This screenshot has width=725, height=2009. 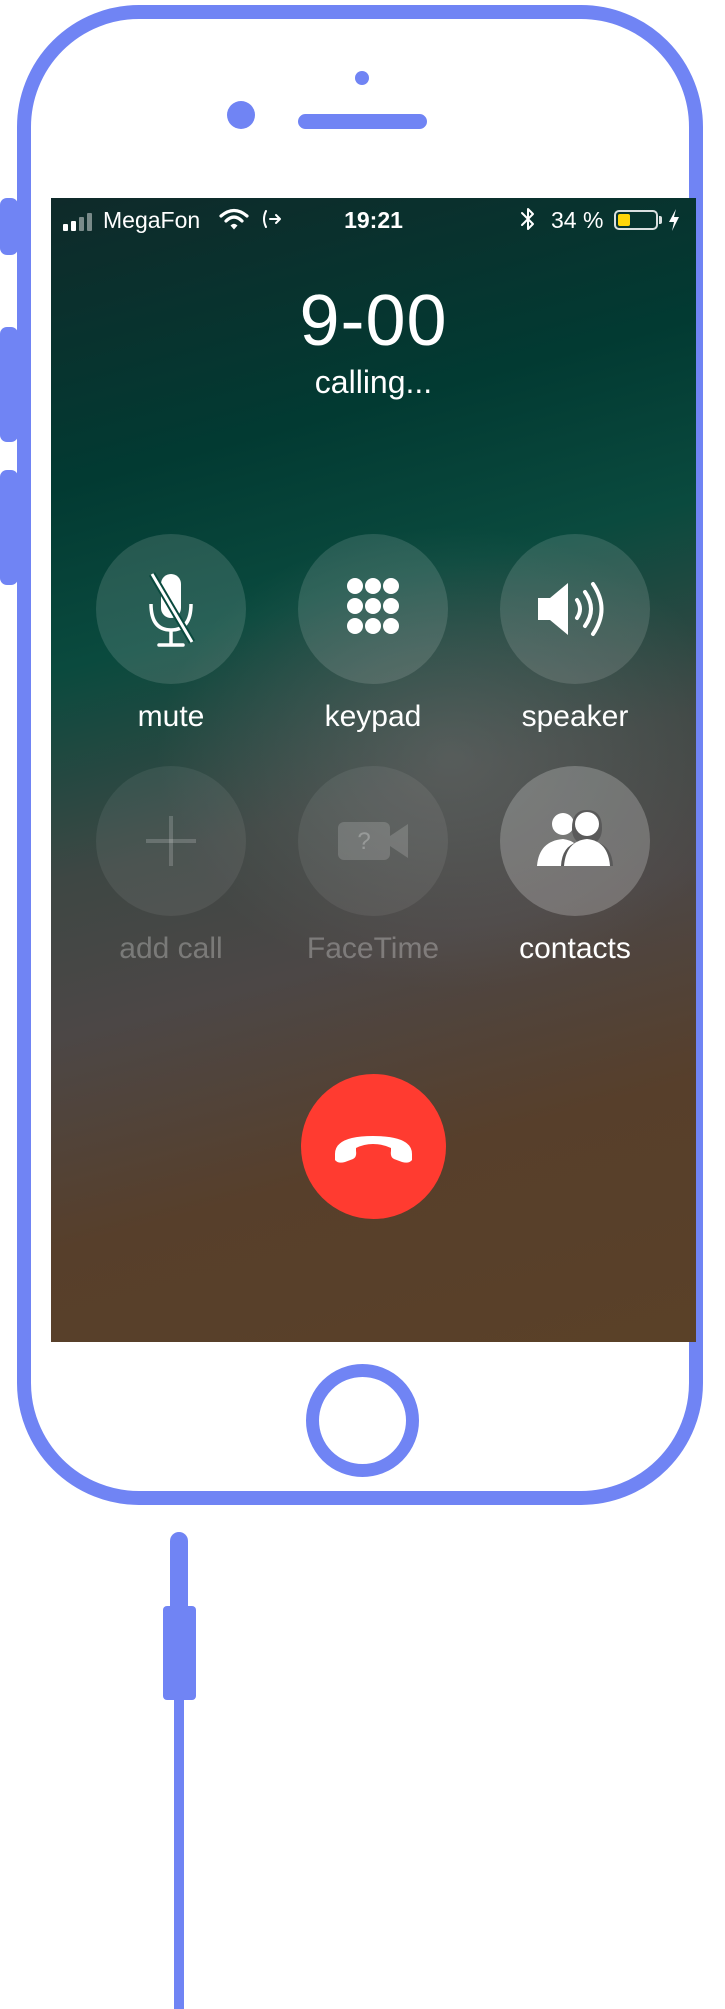 What do you see at coordinates (636, 220) in the screenshot?
I see `battery-icon` at bounding box center [636, 220].